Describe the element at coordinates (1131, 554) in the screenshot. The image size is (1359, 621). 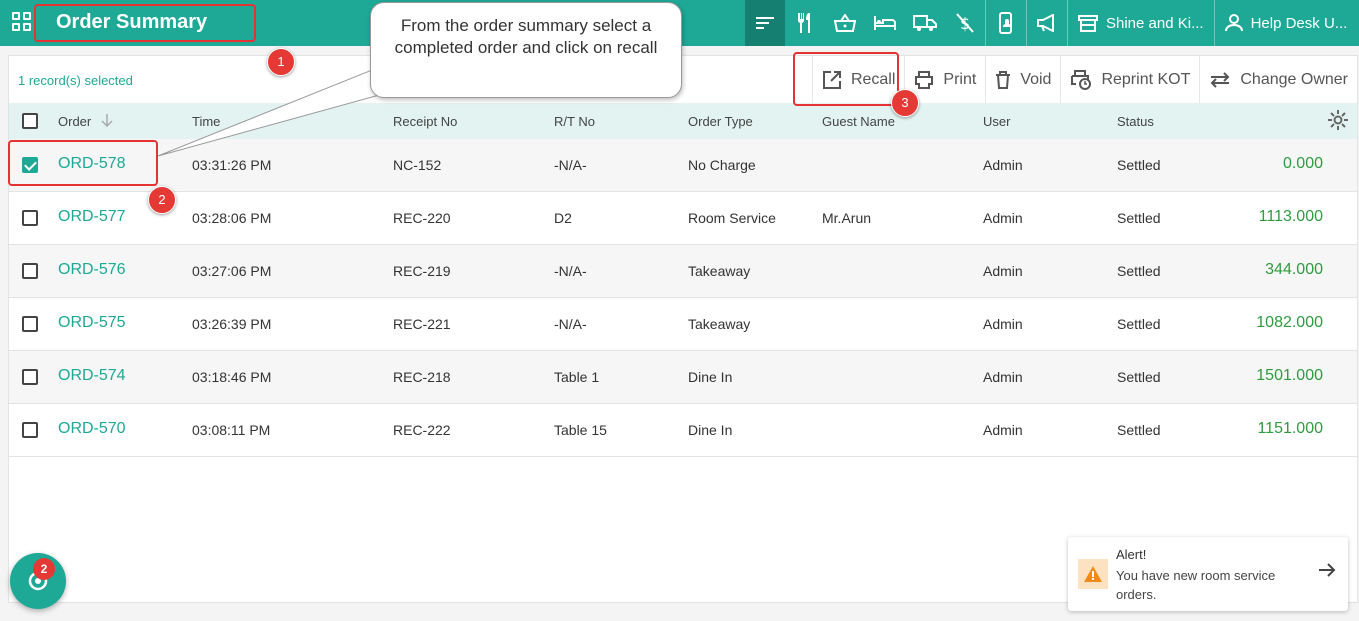
I see `alert-title: Alert!` at that location.